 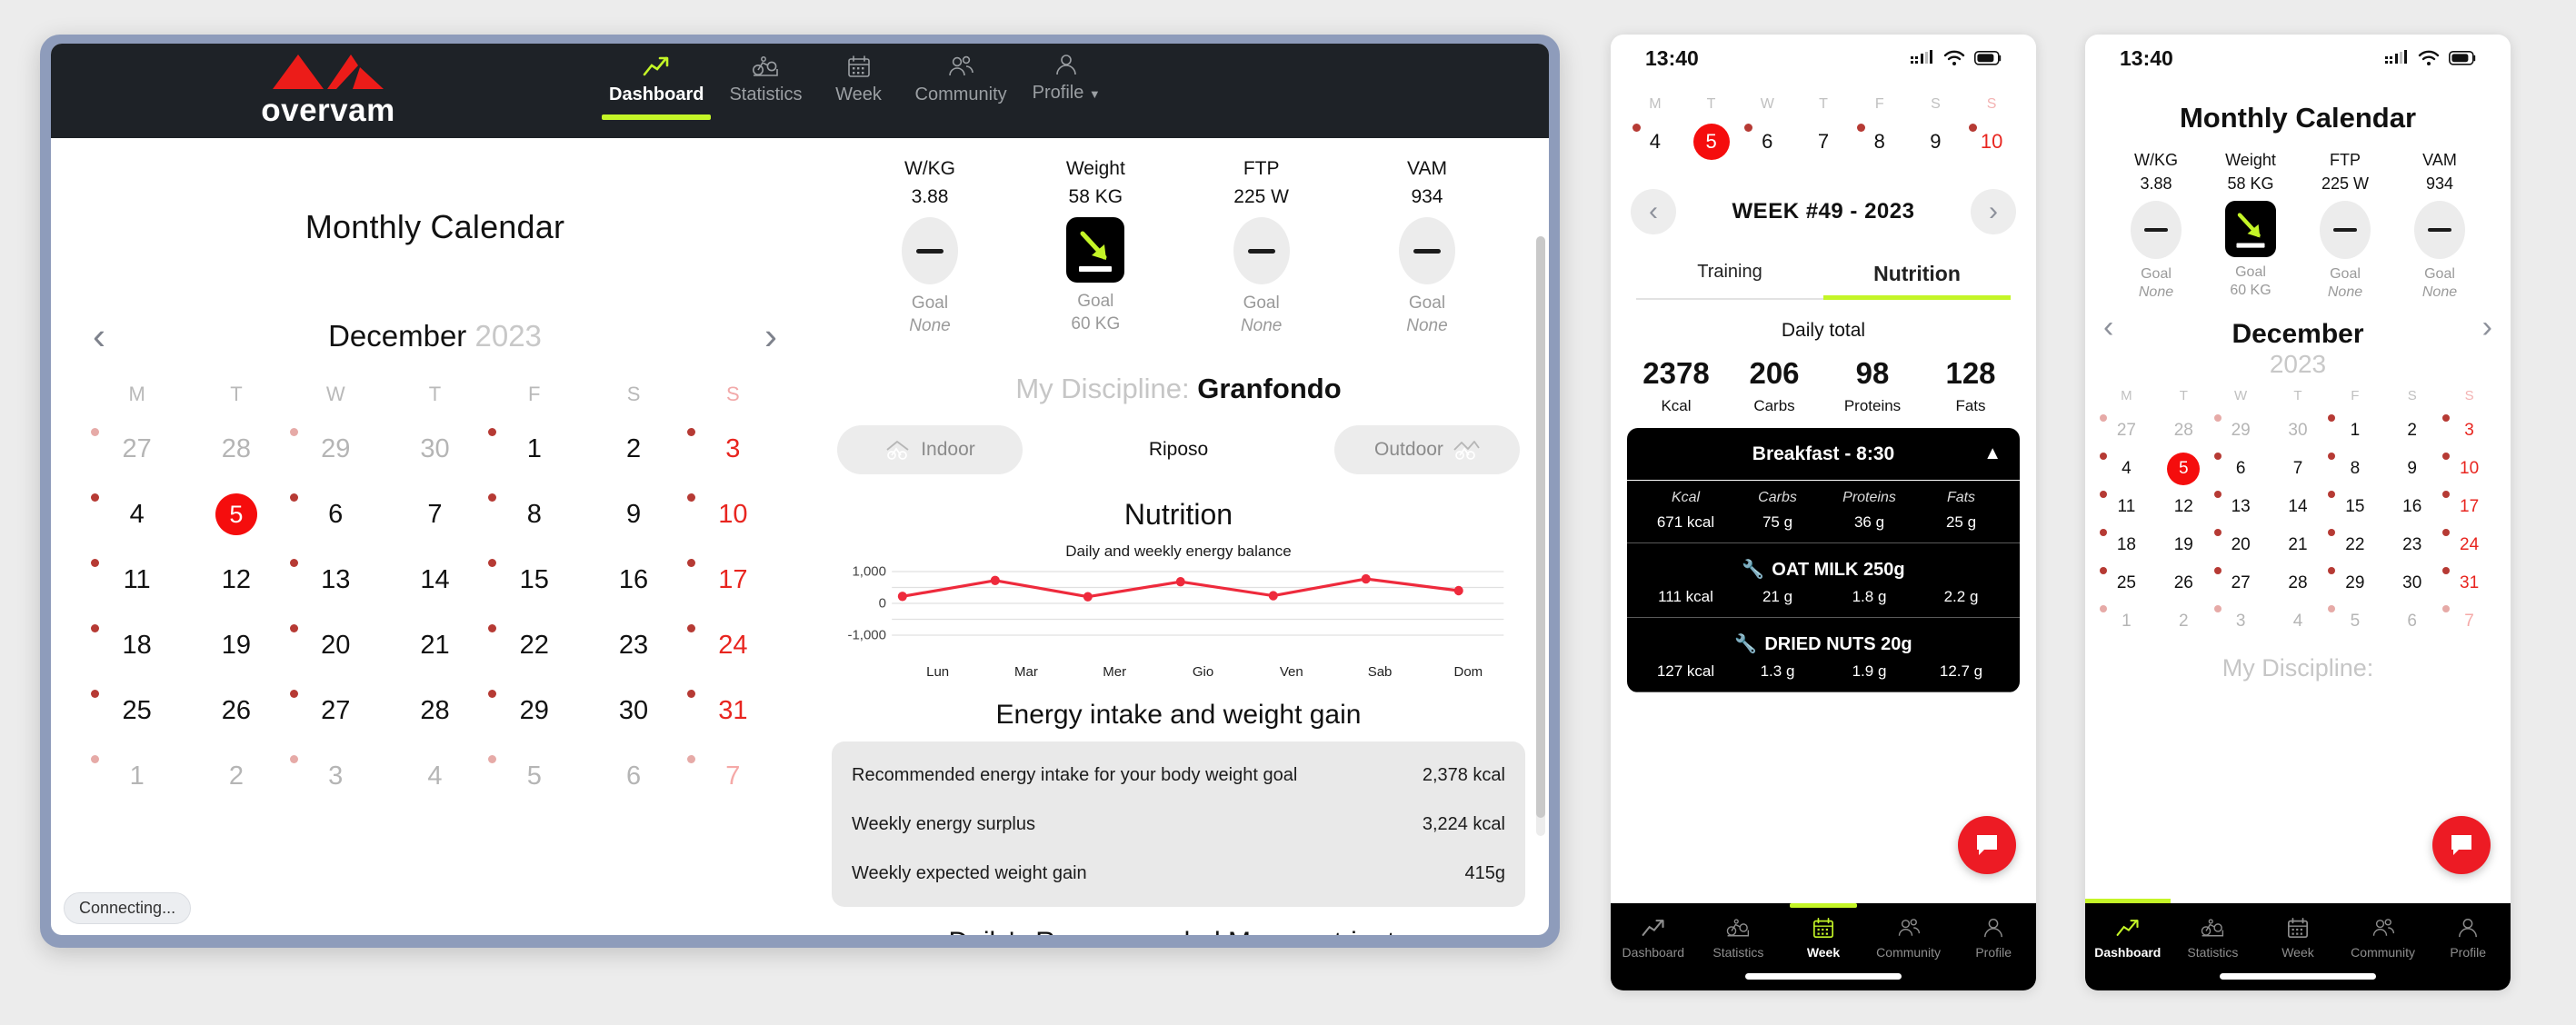 What do you see at coordinates (328, 92) in the screenshot?
I see `brand-logo: overvam` at bounding box center [328, 92].